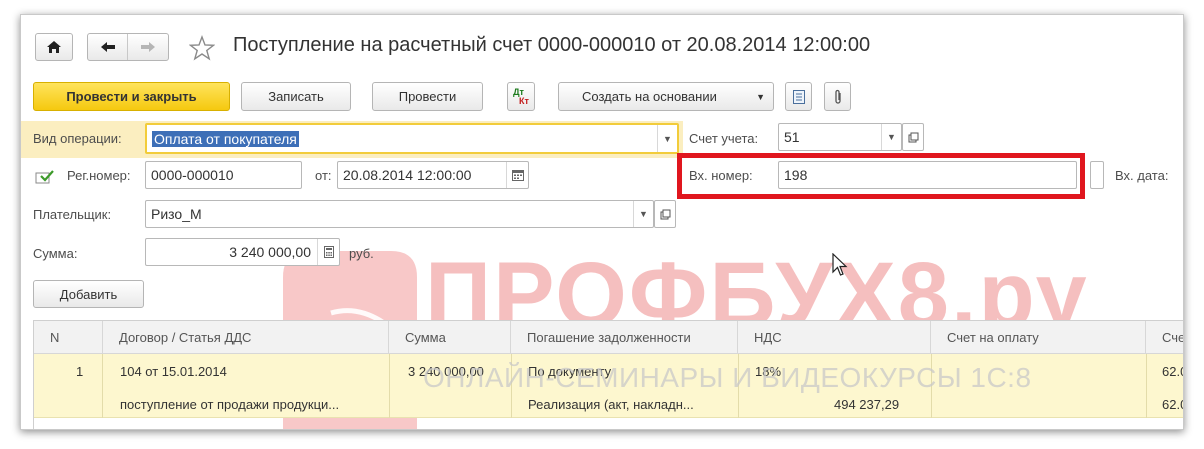 The width and height of the screenshot is (1204, 449). What do you see at coordinates (724, 138) in the screenshot?
I see `account-label: Счет учета:` at bounding box center [724, 138].